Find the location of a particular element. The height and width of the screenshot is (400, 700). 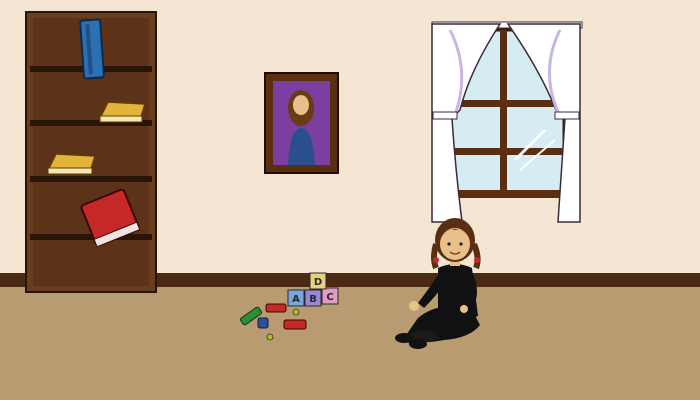

framed-portrait is located at coordinates (301, 123).